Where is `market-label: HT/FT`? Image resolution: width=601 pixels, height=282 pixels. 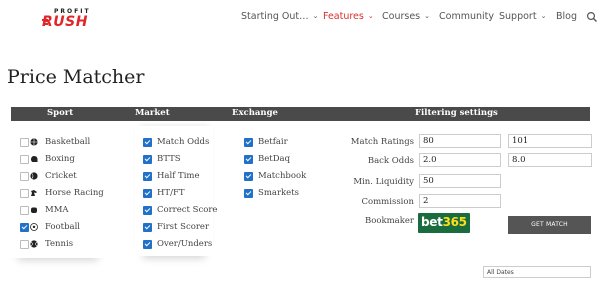 market-label: HT/FT is located at coordinates (171, 193).